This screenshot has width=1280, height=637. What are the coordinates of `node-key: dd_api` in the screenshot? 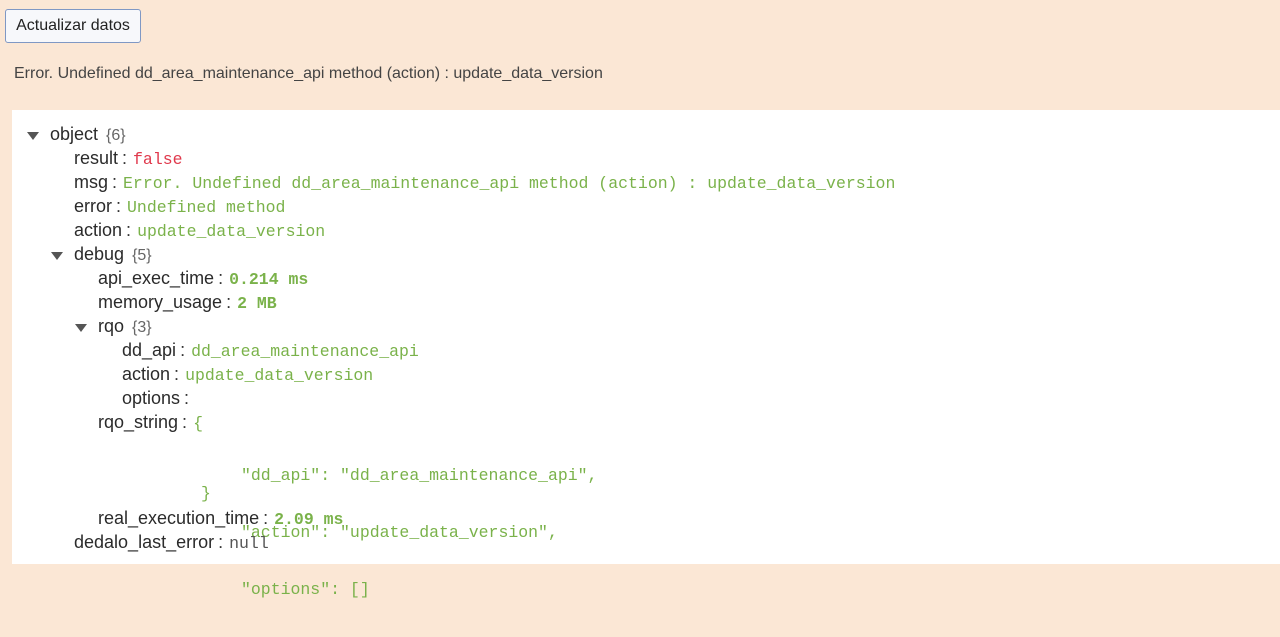 It's located at (149, 350).